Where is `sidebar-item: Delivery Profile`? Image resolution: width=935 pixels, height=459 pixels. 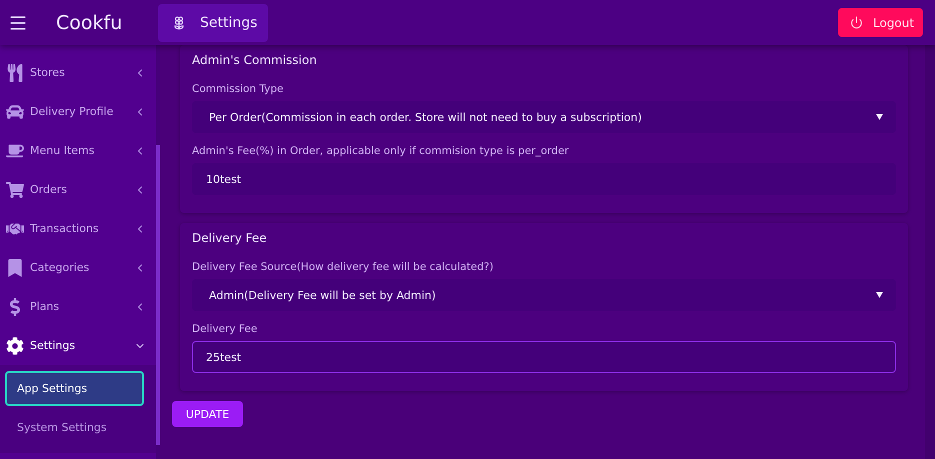
sidebar-item: Delivery Profile is located at coordinates (78, 111).